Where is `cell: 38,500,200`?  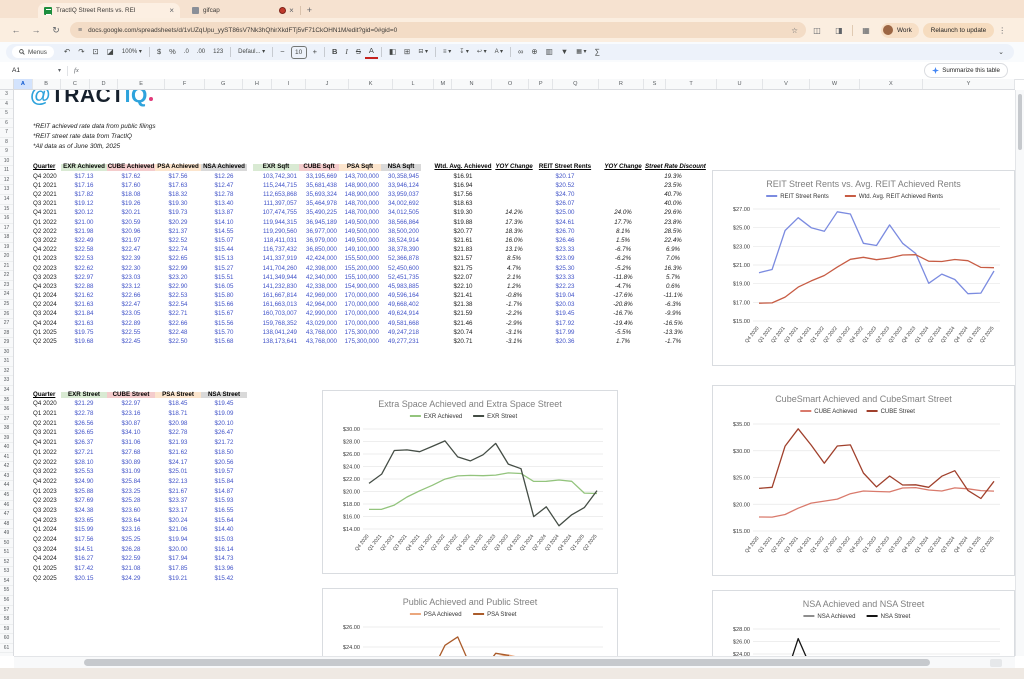
cell: 38,500,200 is located at coordinates (401, 231).